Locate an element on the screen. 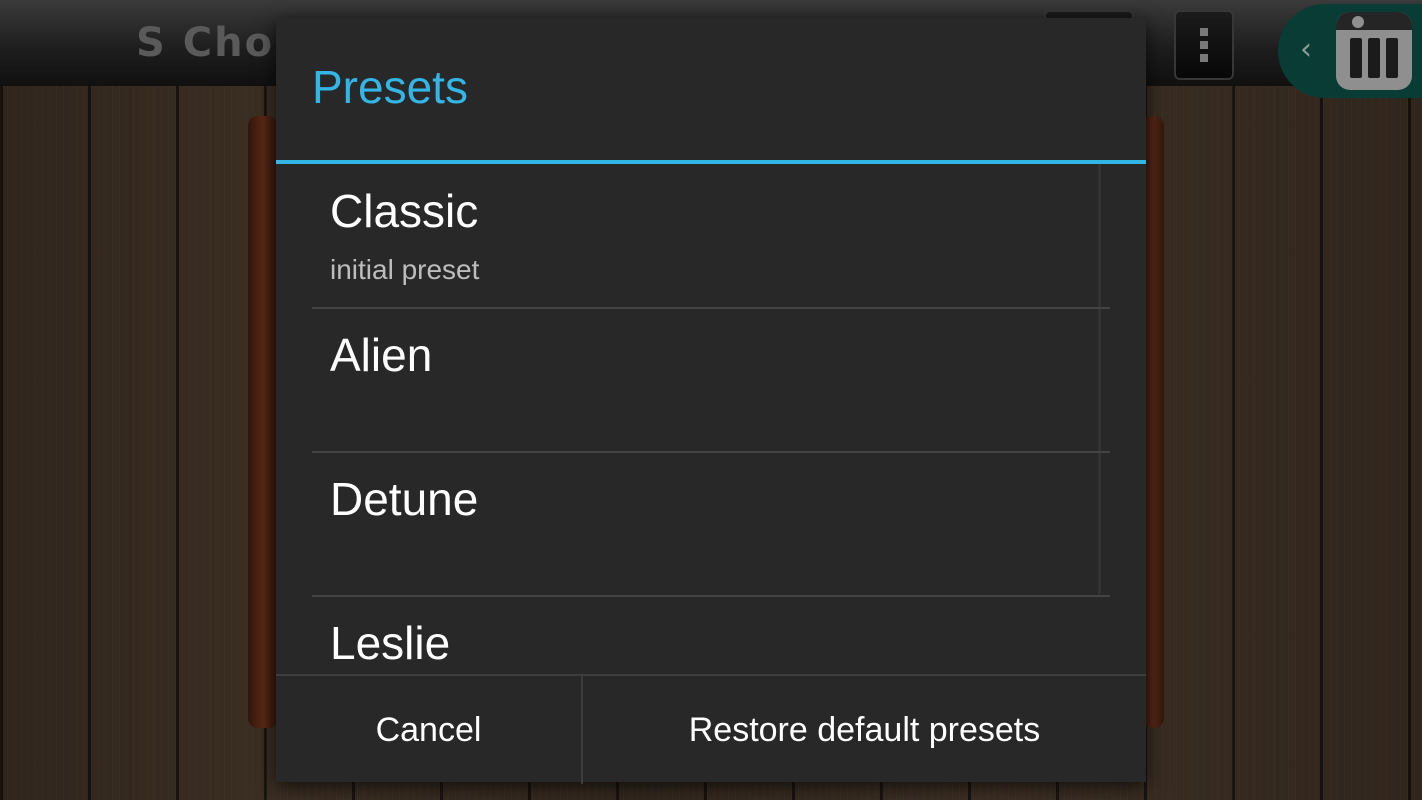  preset-name: Alien is located at coordinates (381, 355).